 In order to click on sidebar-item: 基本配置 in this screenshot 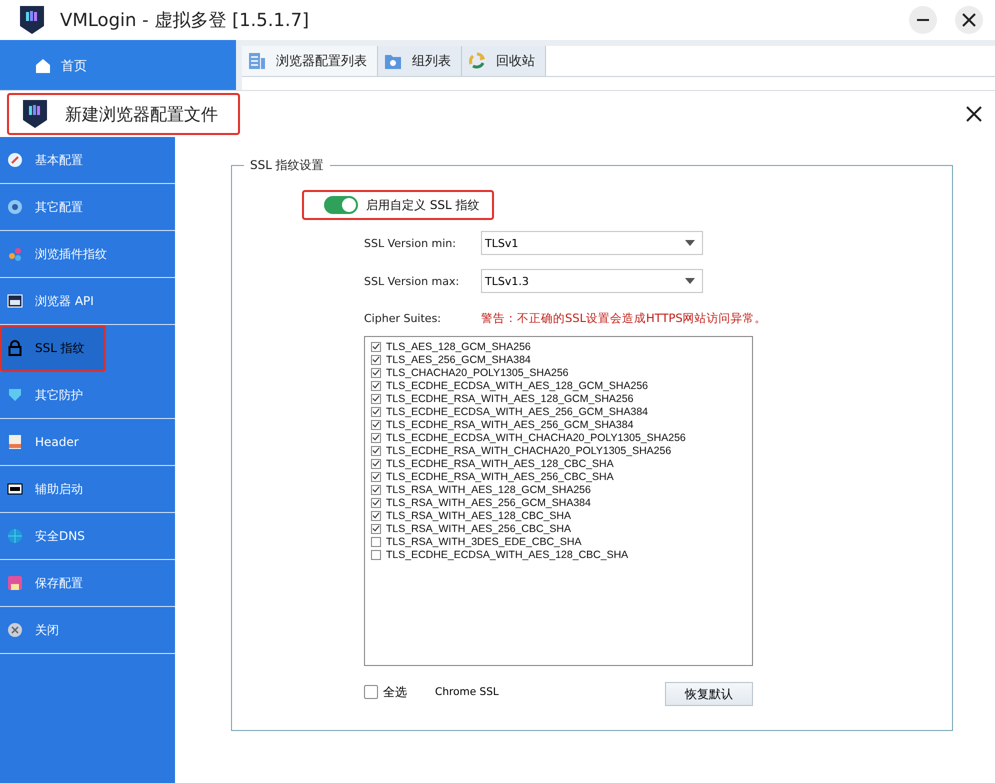, I will do `click(87, 160)`.